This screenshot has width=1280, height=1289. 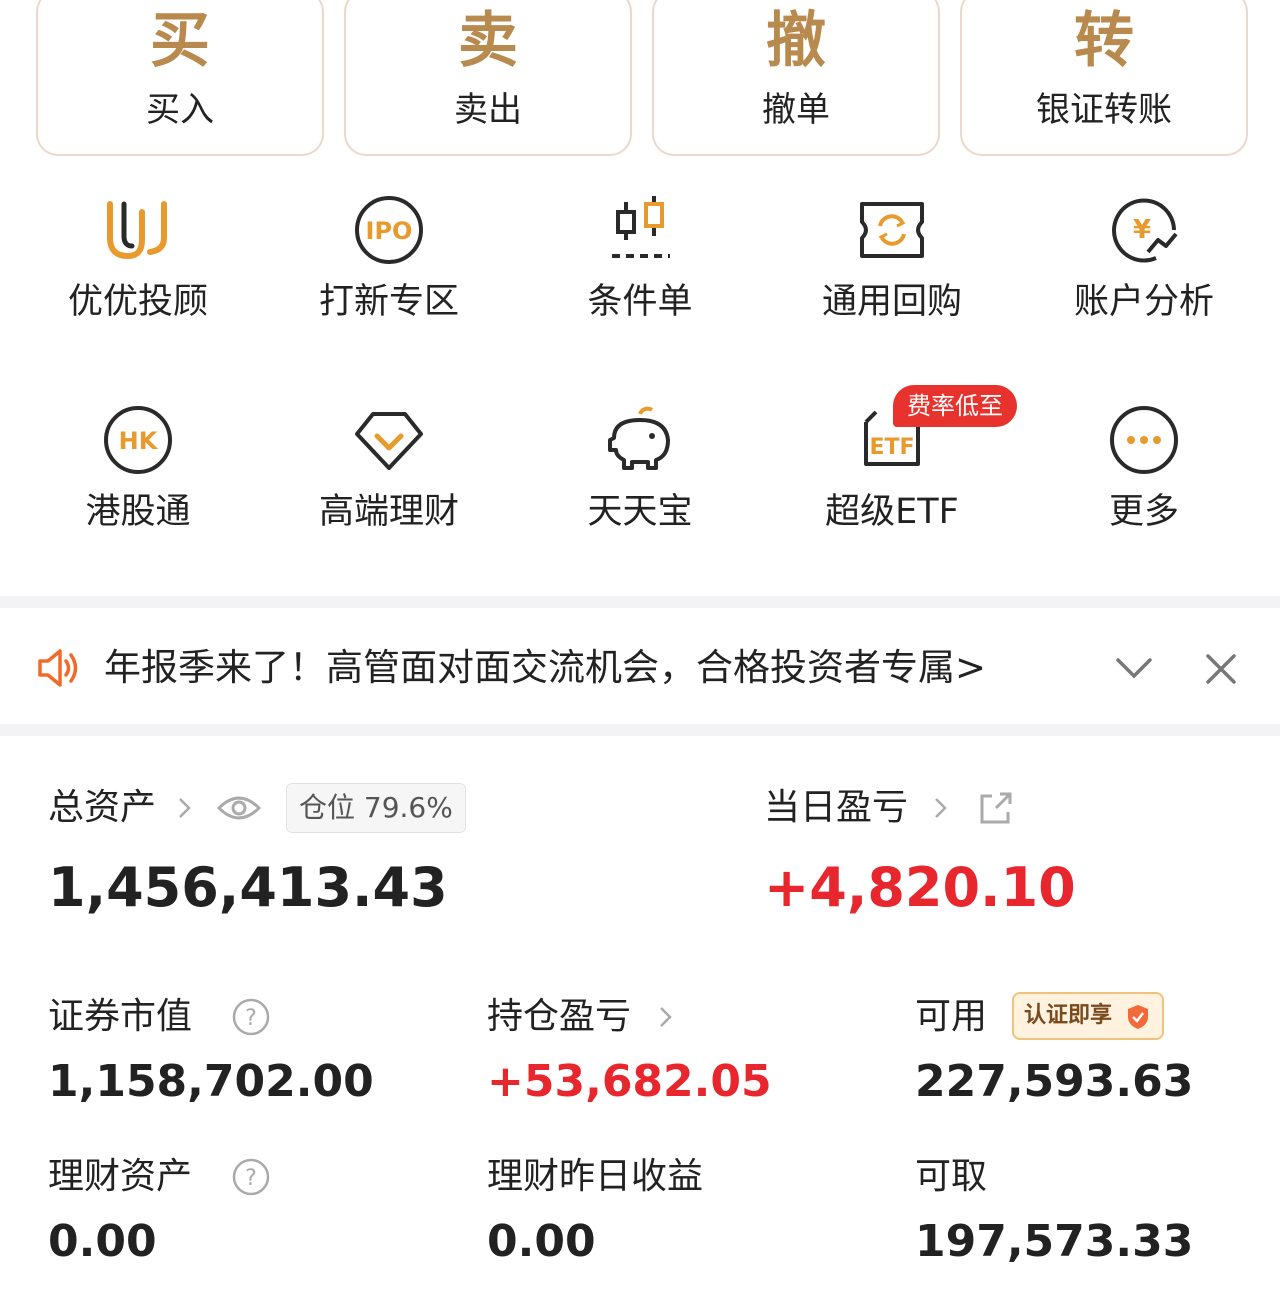 What do you see at coordinates (1144, 490) in the screenshot?
I see `grid-item-more: 更多` at bounding box center [1144, 490].